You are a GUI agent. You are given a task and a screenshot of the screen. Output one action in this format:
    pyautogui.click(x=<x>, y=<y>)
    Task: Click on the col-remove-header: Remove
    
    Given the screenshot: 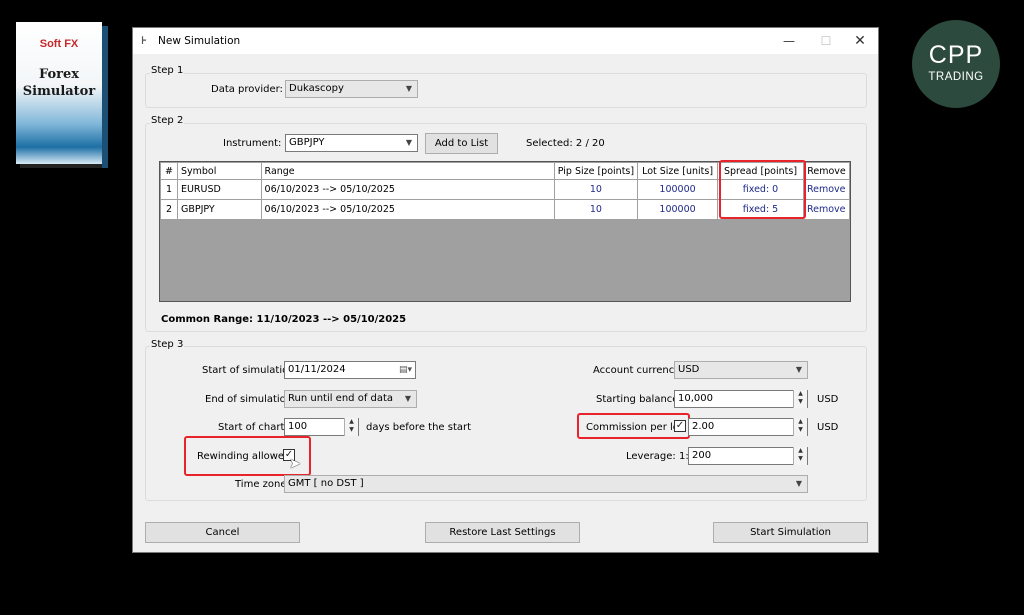 What is the action you would take?
    pyautogui.click(x=826, y=171)
    